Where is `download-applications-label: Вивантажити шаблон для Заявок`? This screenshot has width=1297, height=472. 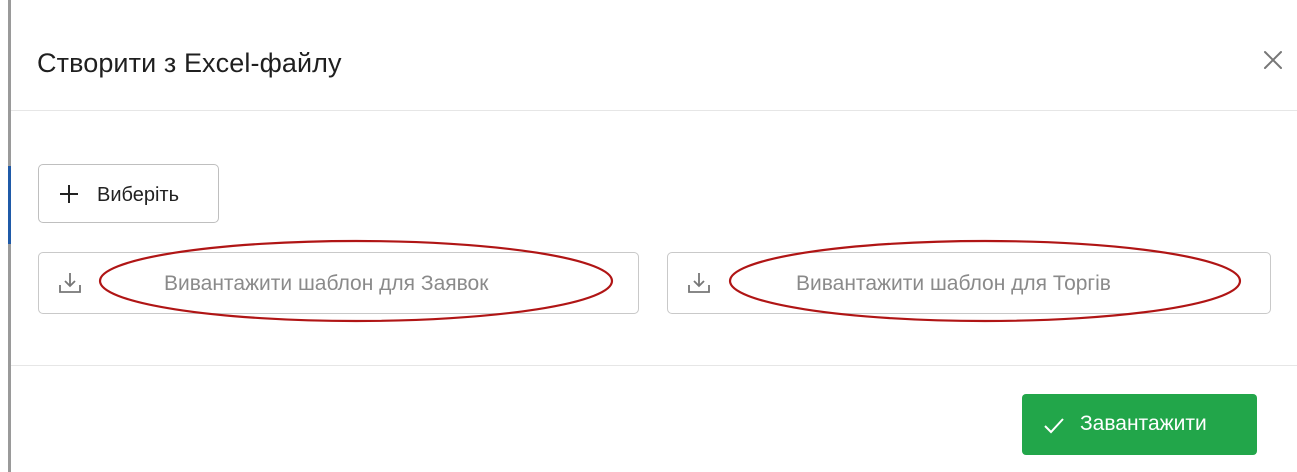
download-applications-label: Вивантажити шаблон для Заявок is located at coordinates (326, 283).